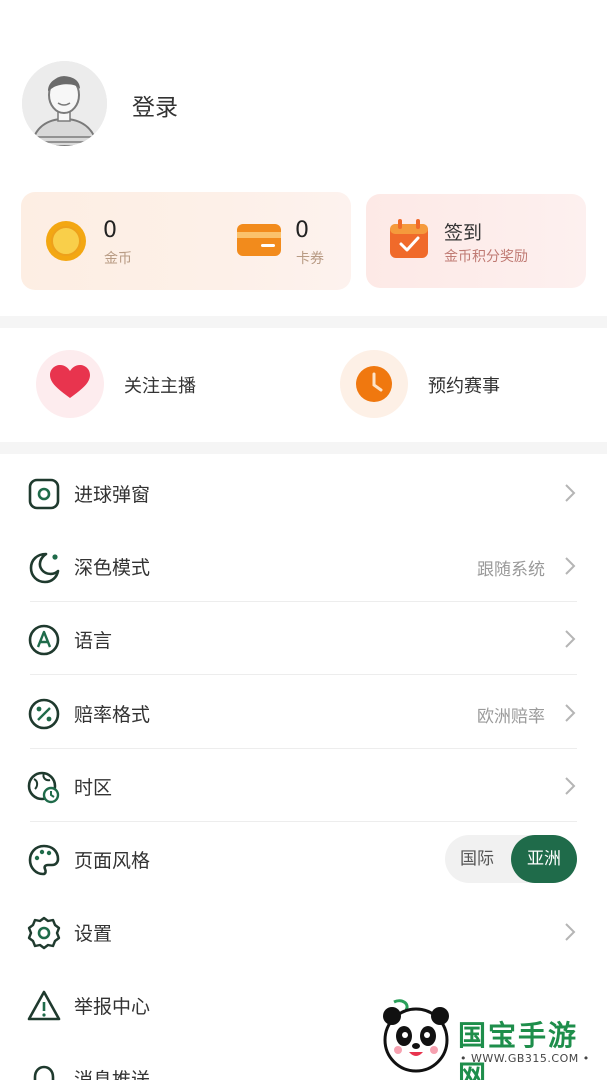 Image resolution: width=607 pixels, height=1080 pixels. I want to click on user-avatar-icon, so click(64, 103).